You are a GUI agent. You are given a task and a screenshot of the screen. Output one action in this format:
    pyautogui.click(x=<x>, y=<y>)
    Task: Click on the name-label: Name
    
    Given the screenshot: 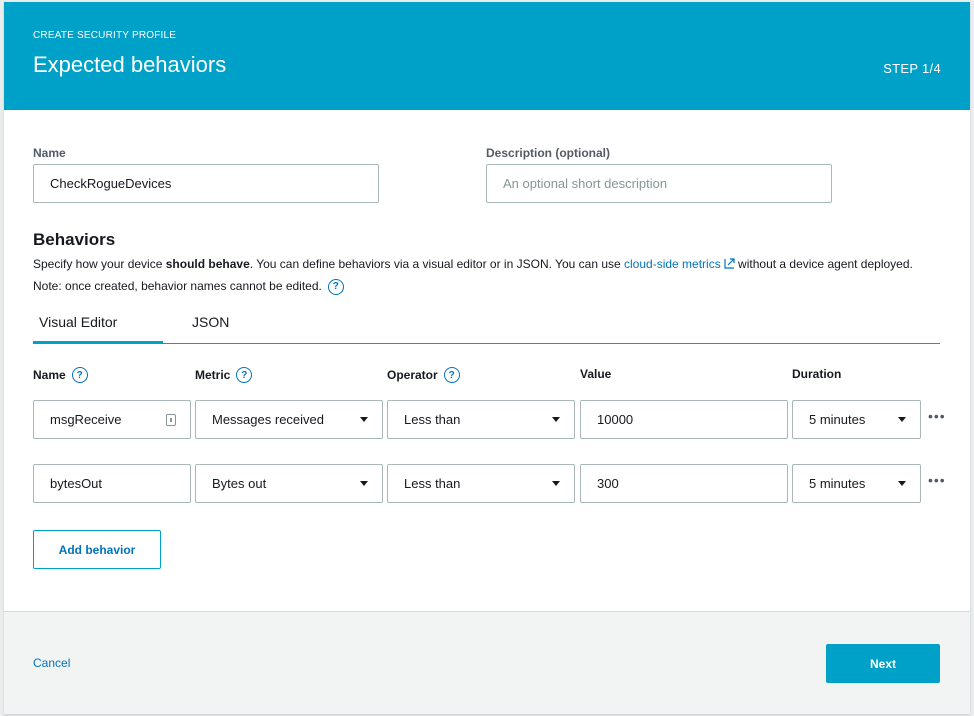 What is the action you would take?
    pyautogui.click(x=49, y=153)
    